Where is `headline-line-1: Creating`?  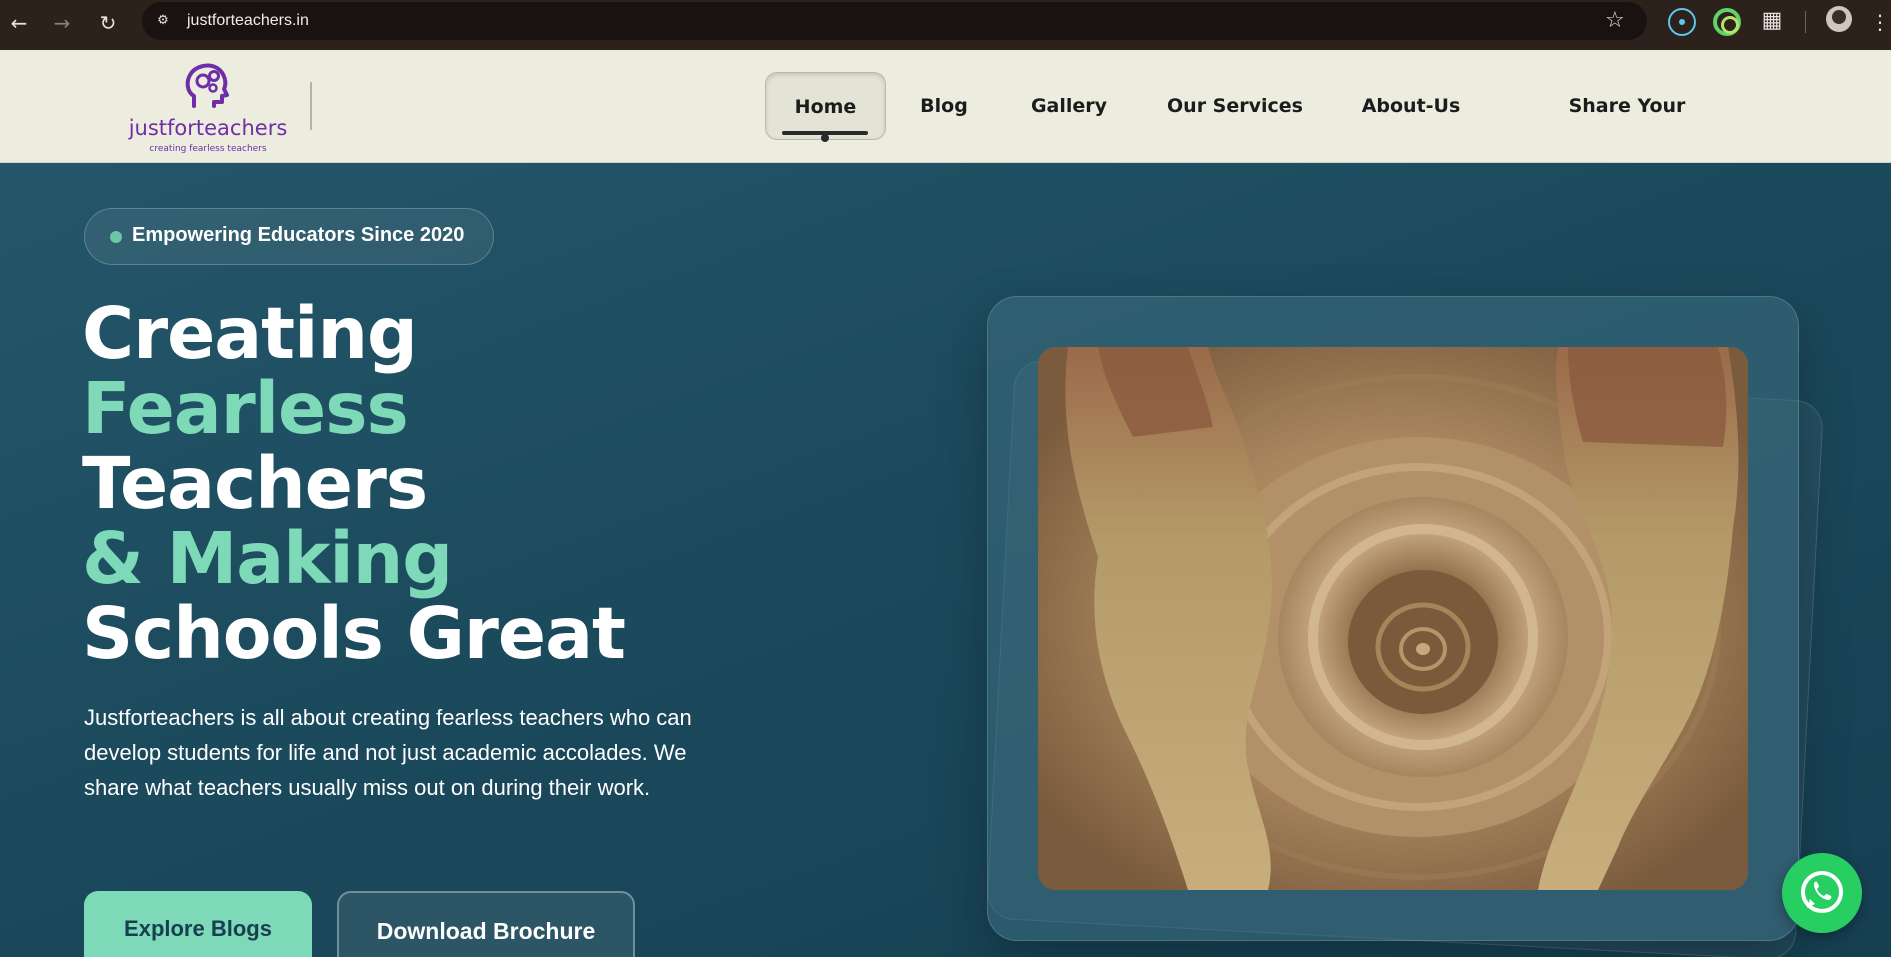 headline-line-1: Creating is located at coordinates (250, 333).